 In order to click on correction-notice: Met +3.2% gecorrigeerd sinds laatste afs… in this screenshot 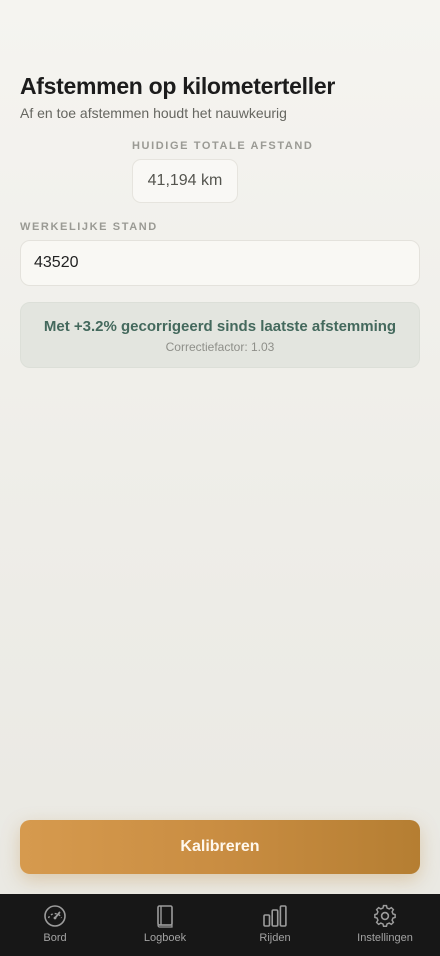, I will do `click(220, 335)`.